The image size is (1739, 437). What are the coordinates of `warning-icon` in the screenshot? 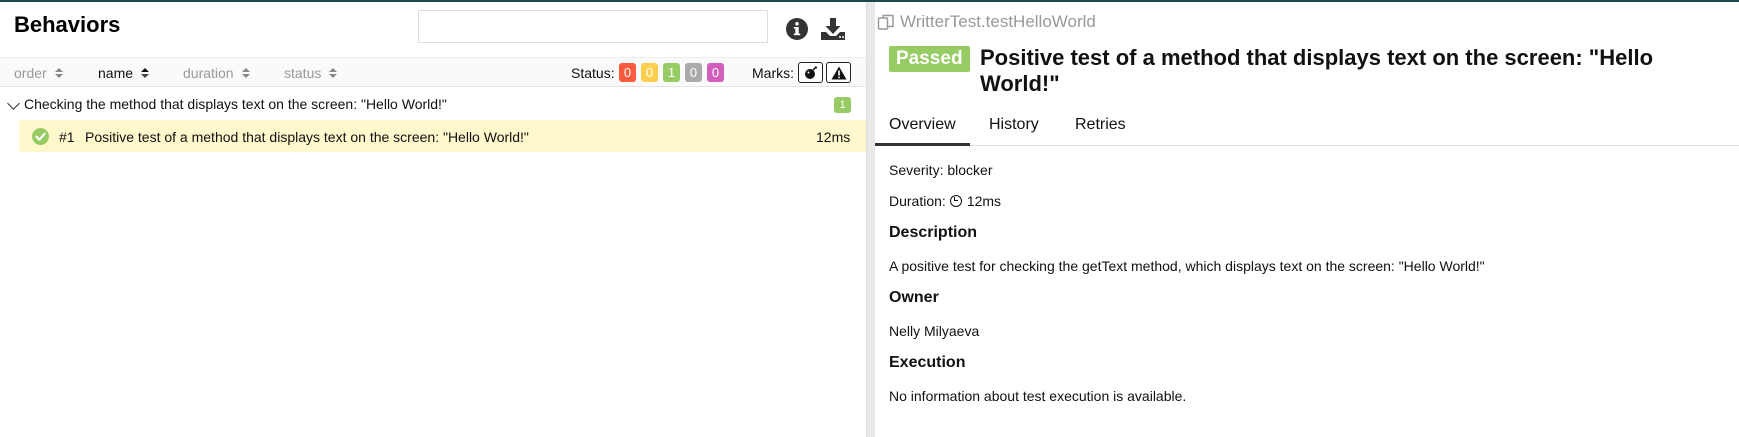 It's located at (838, 72).